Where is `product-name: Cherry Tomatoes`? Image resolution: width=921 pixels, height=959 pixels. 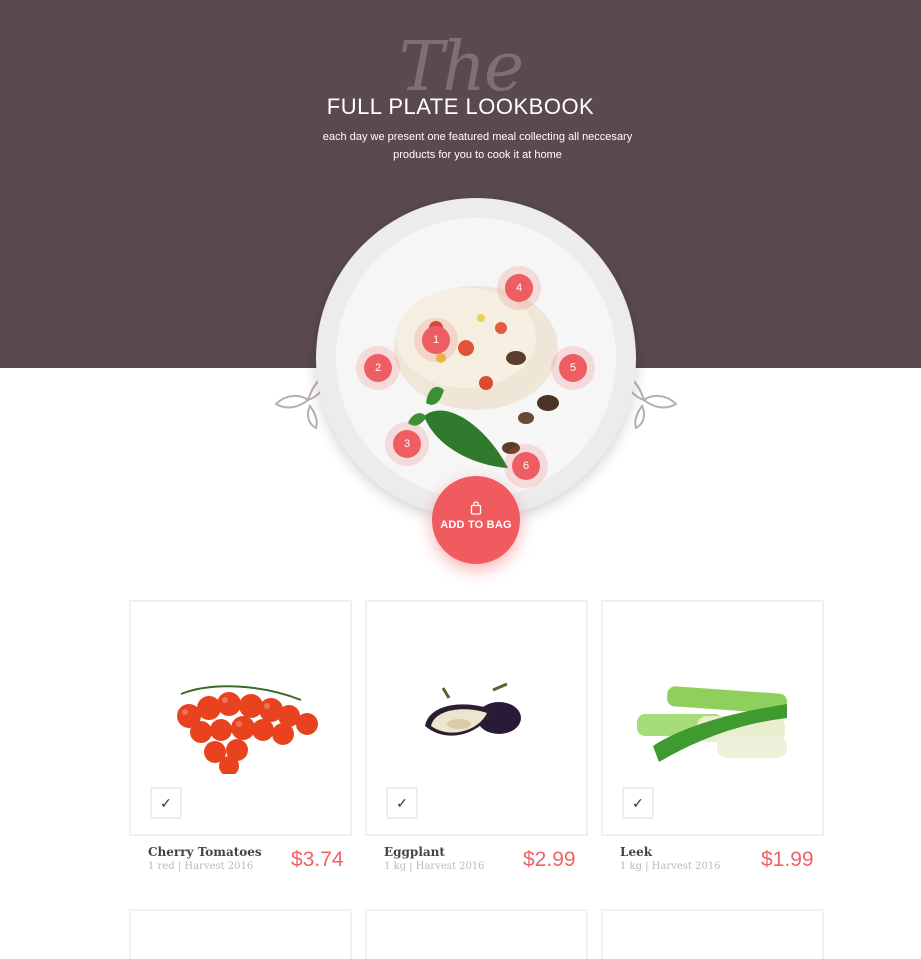 product-name: Cherry Tomatoes is located at coordinates (205, 852).